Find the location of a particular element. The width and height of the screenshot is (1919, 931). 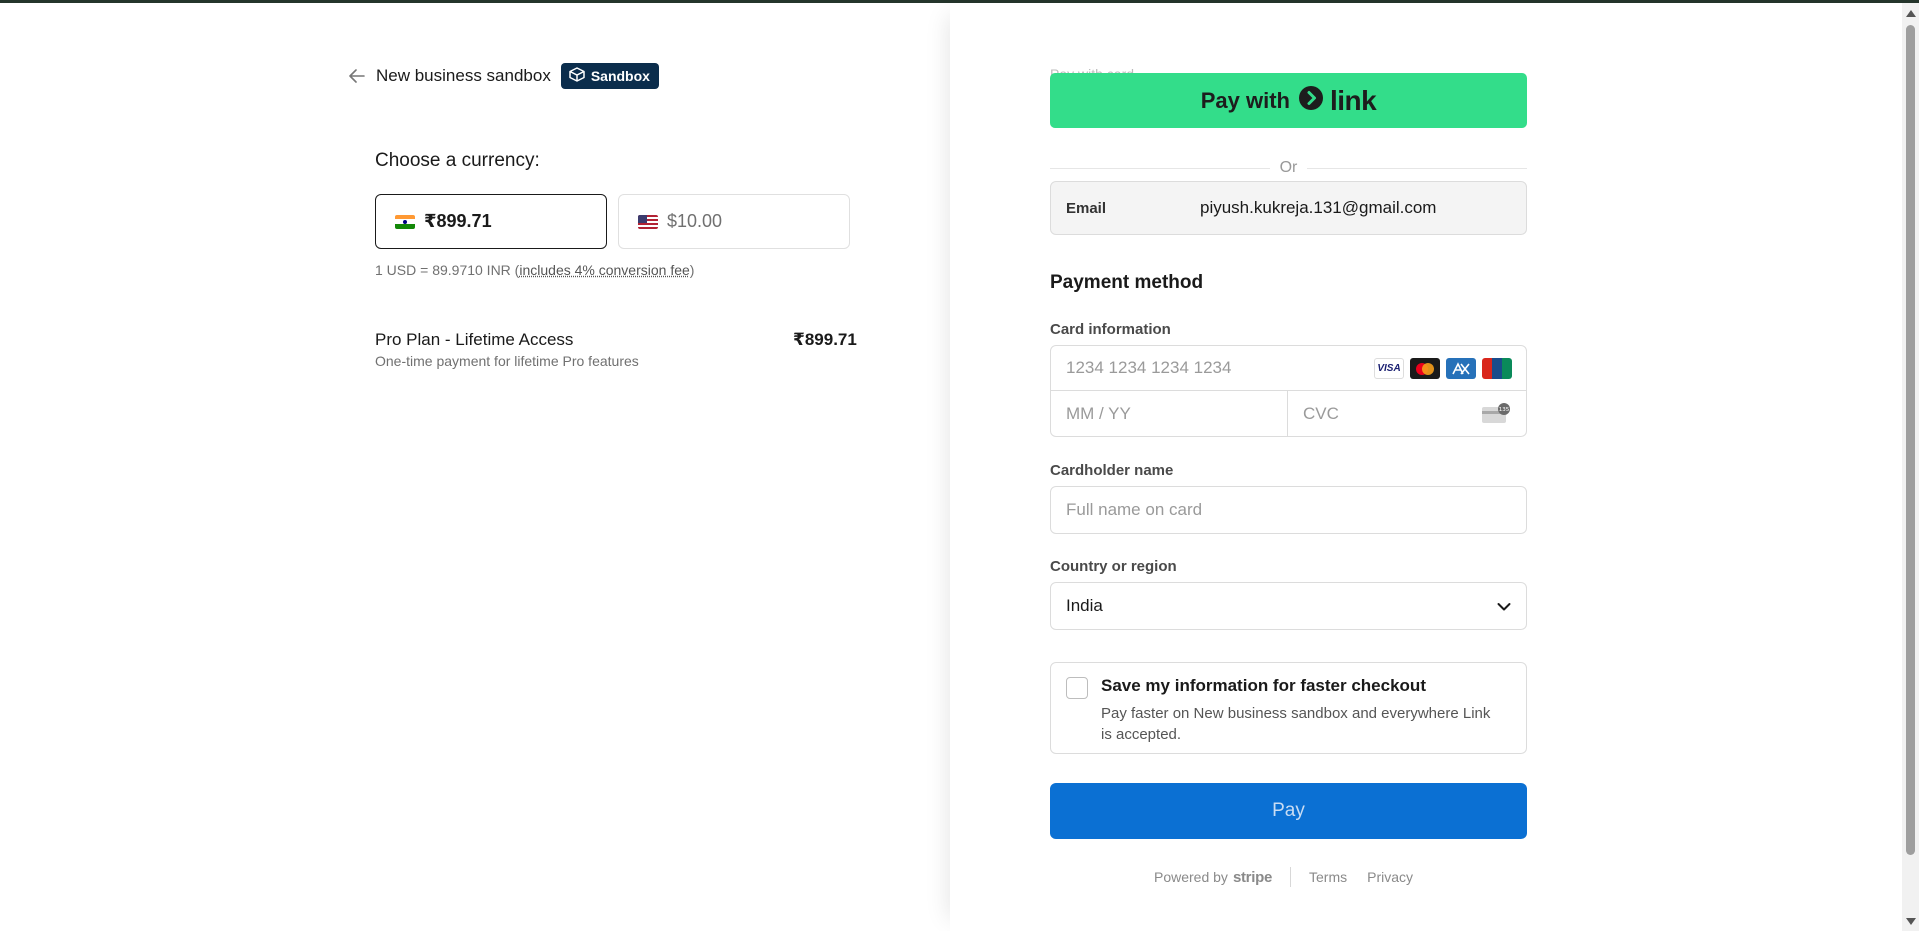

conversion-fee-link: includes 4% conversion fee is located at coordinates (604, 270).